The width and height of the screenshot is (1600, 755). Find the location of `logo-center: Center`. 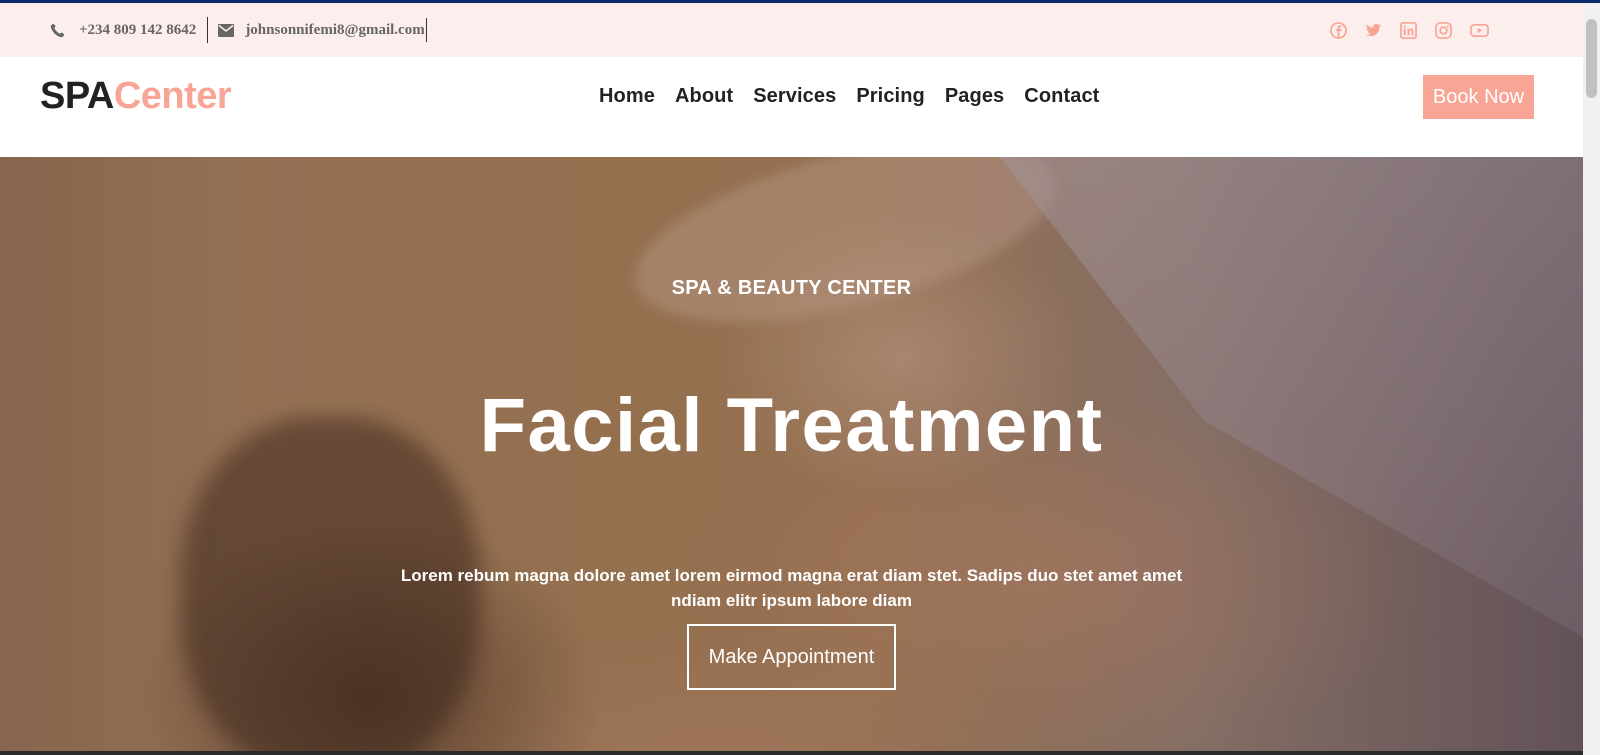

logo-center: Center is located at coordinates (172, 96).